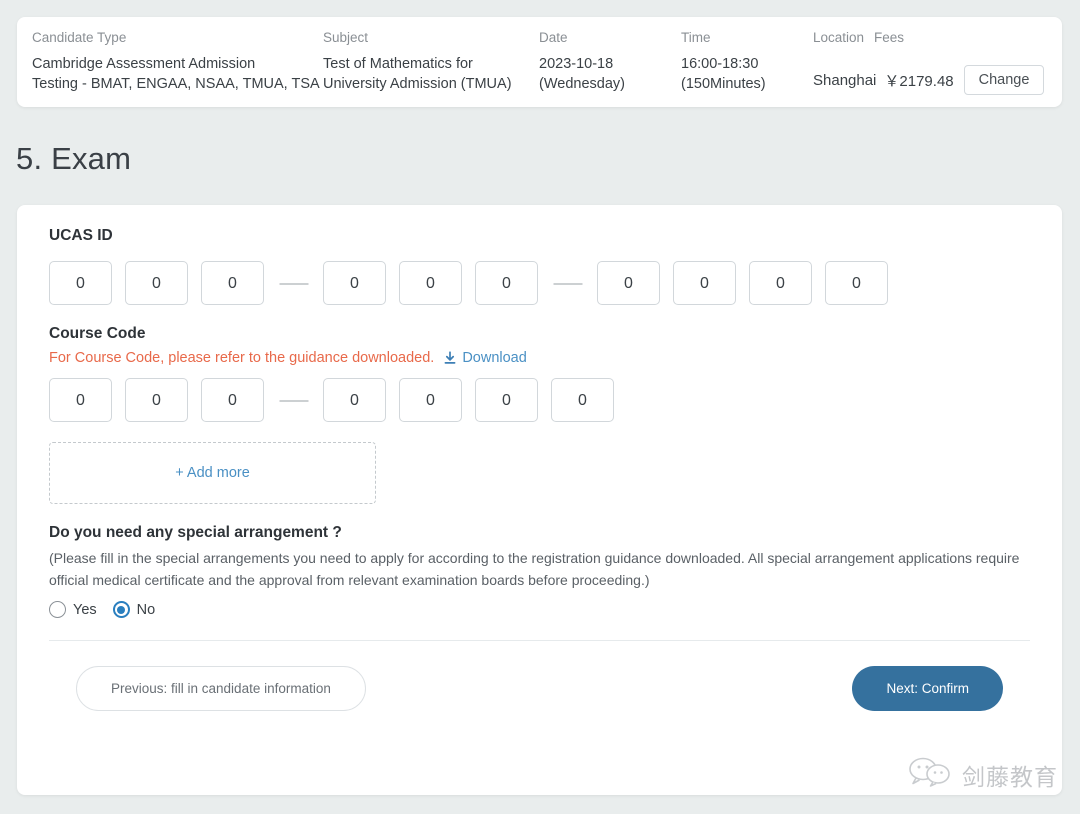  I want to click on radio-mark-yes, so click(57, 609).